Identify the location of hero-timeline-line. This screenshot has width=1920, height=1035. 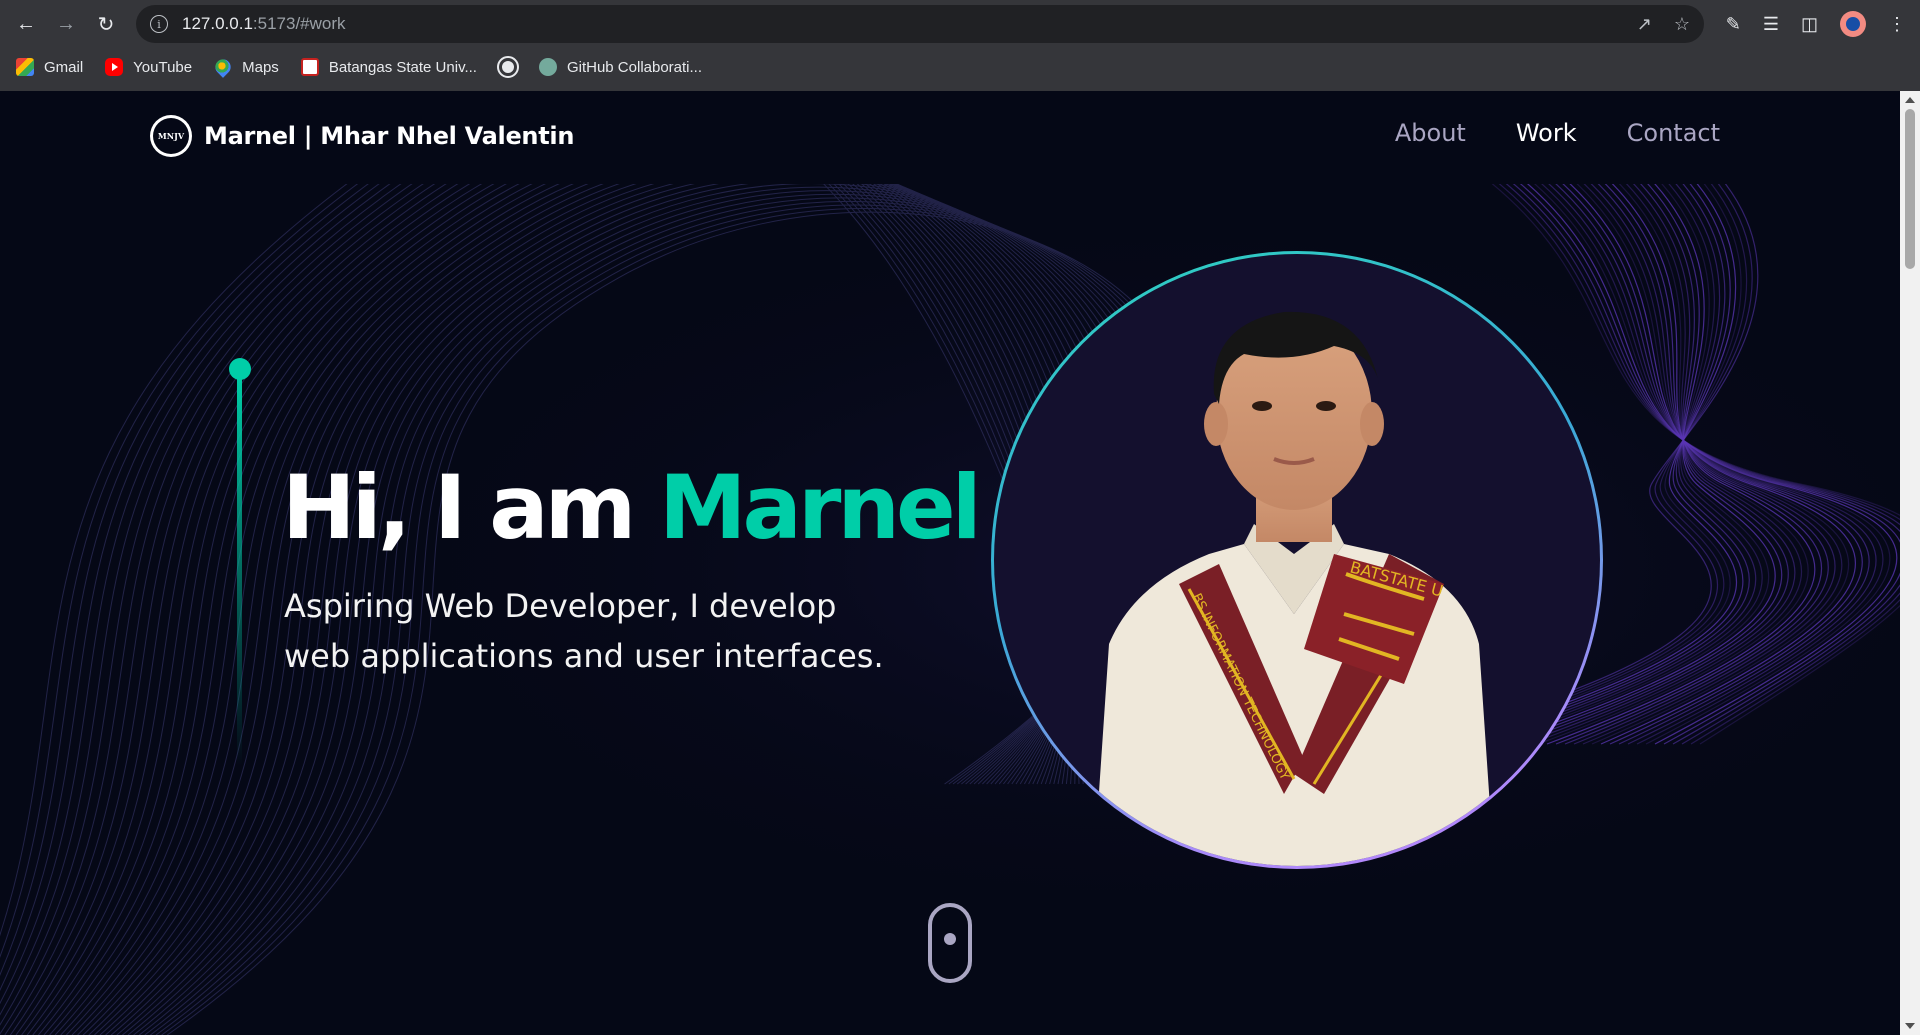
(239, 571).